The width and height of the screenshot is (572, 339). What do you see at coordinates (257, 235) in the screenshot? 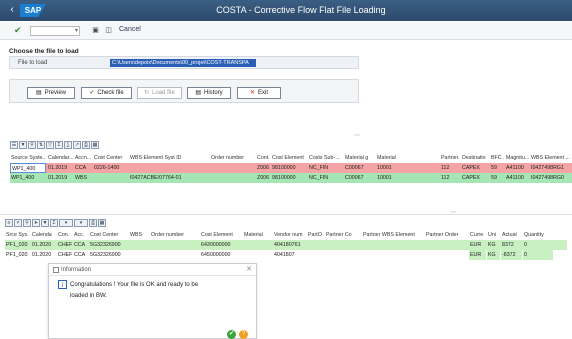
I see `grid2-col-header: Material` at bounding box center [257, 235].